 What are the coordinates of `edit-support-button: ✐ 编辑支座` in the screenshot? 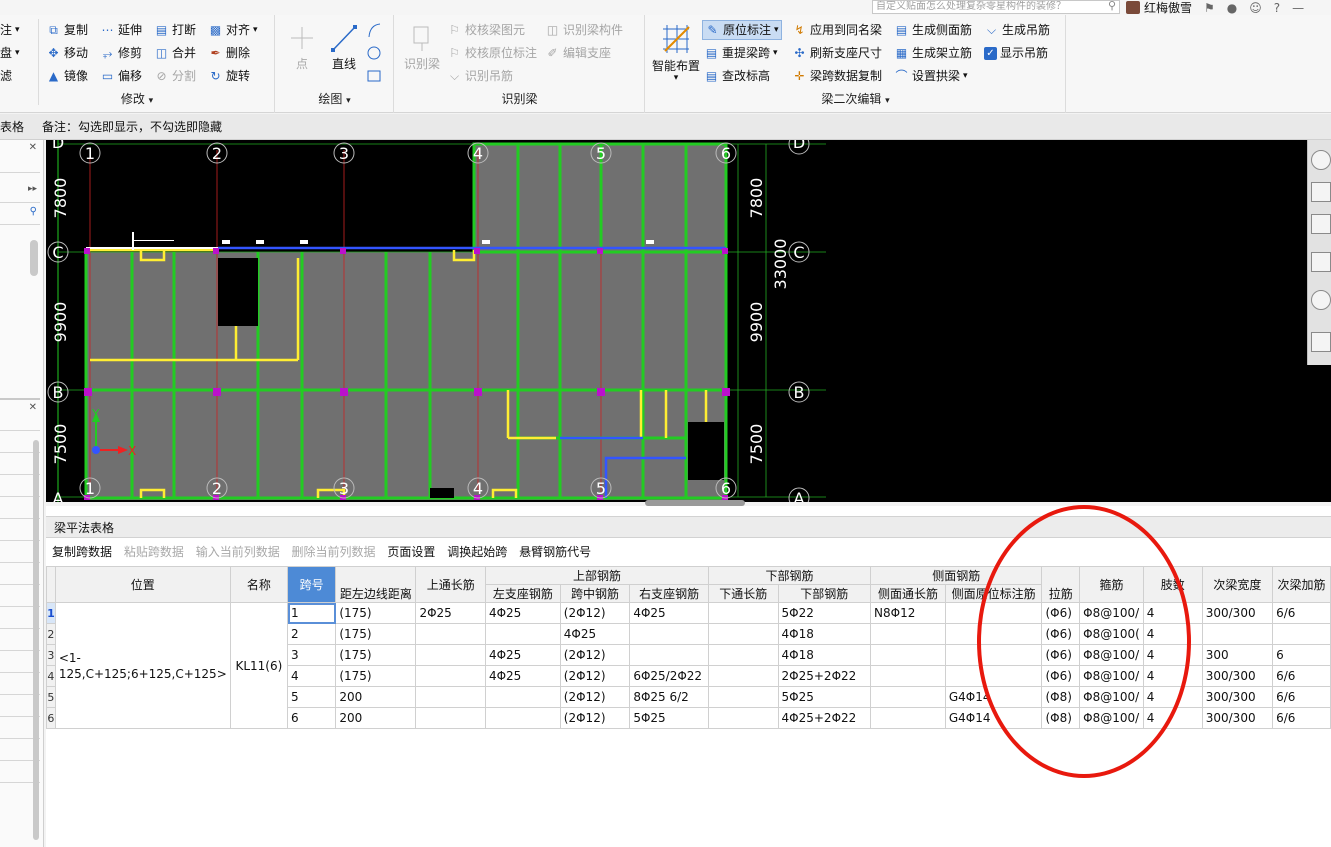 It's located at (578, 53).